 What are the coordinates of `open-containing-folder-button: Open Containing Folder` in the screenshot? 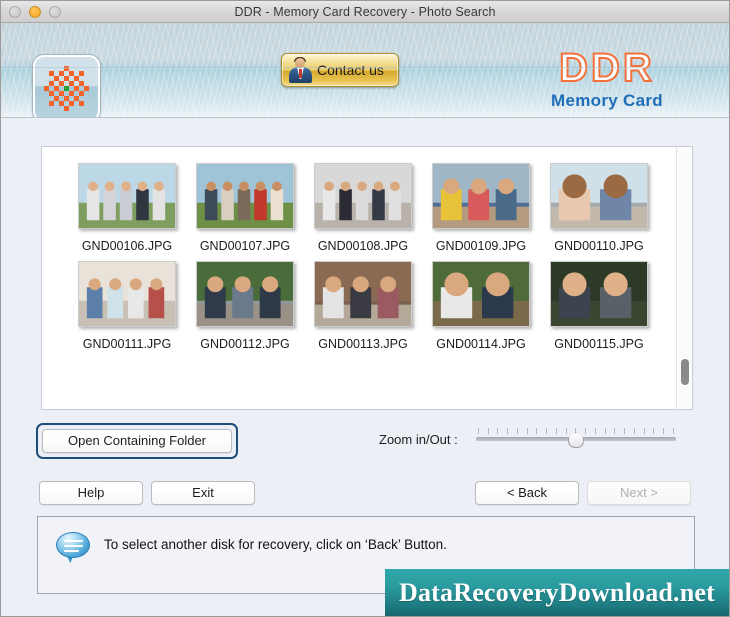 It's located at (137, 441).